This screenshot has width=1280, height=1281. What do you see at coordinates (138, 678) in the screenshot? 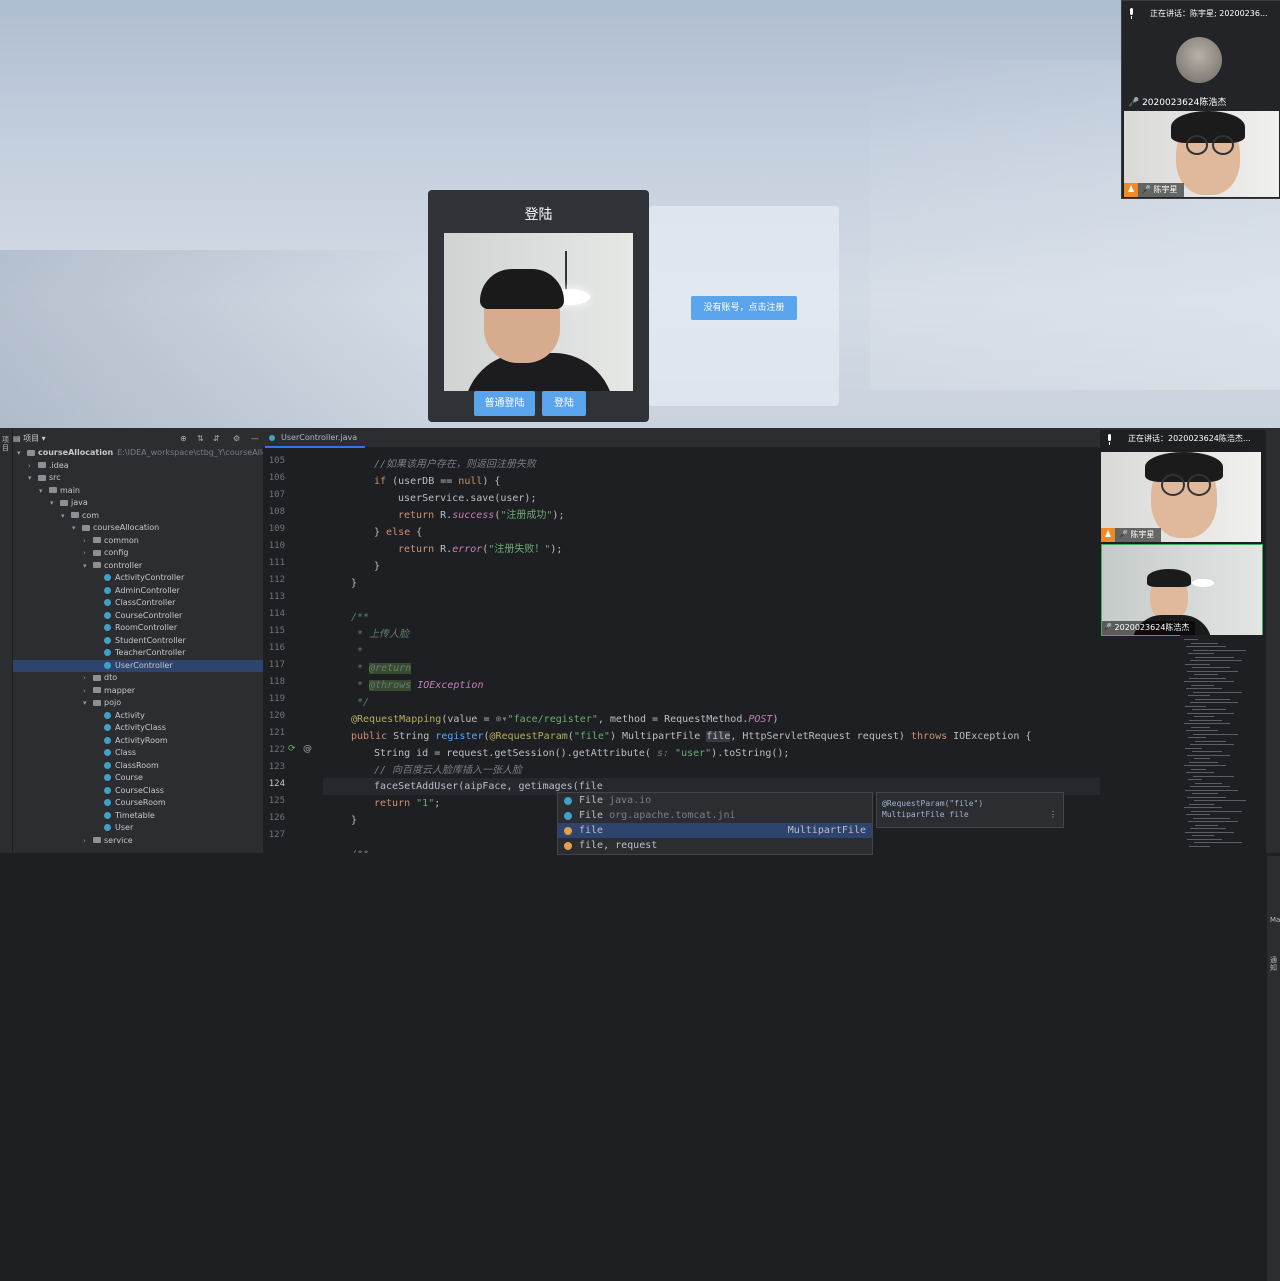
I see `tree-item-folder: › dto` at bounding box center [138, 678].